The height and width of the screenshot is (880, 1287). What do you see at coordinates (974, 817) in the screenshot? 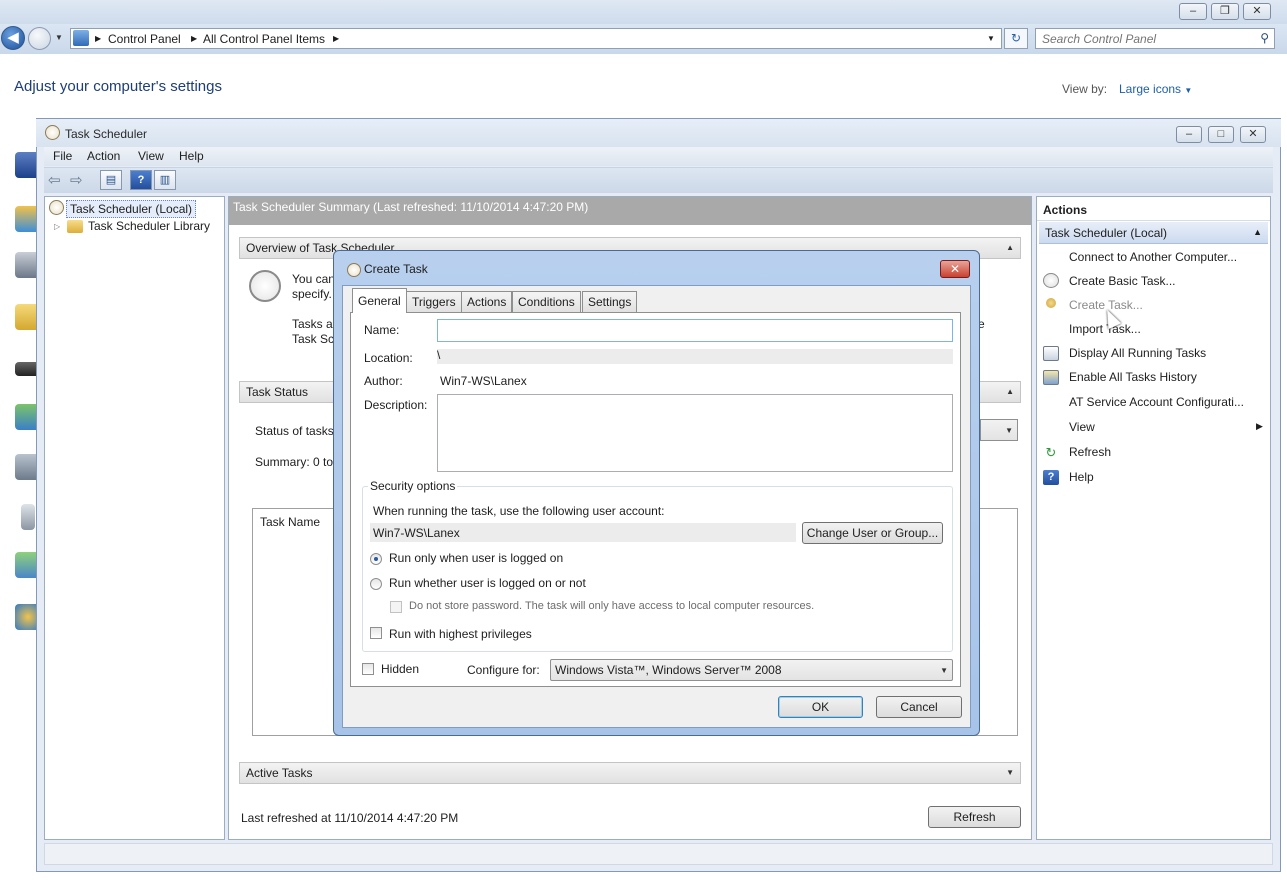
I see `refresh-button: Refresh` at bounding box center [974, 817].